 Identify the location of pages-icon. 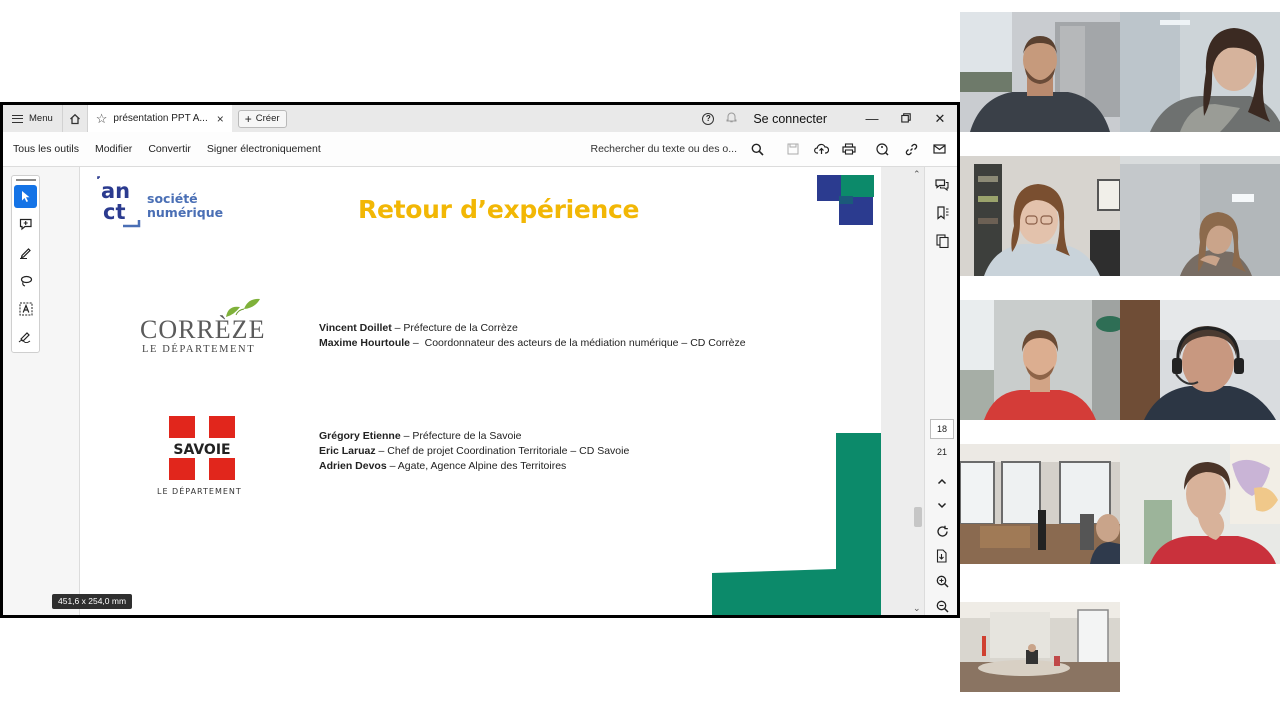
(942, 241).